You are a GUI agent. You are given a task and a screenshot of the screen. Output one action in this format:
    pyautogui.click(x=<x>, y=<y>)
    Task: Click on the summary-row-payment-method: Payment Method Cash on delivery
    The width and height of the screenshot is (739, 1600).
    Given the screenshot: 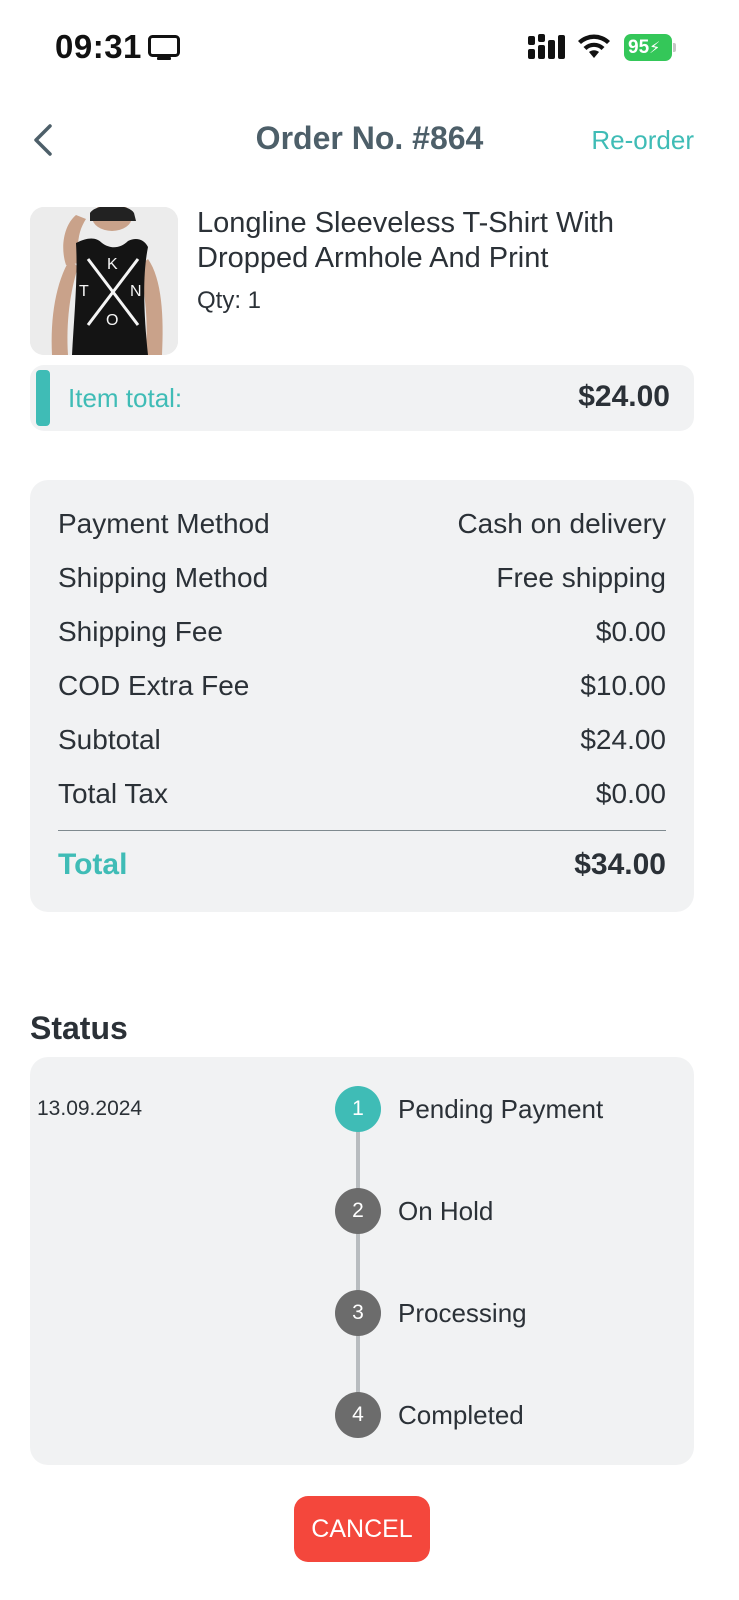 What is the action you would take?
    pyautogui.click(x=362, y=528)
    